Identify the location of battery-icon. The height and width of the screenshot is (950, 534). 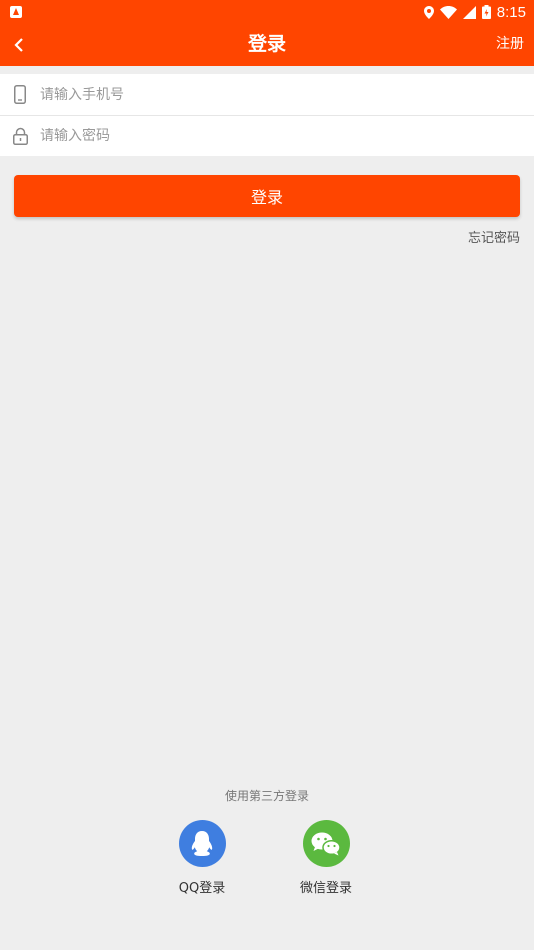
(486, 12).